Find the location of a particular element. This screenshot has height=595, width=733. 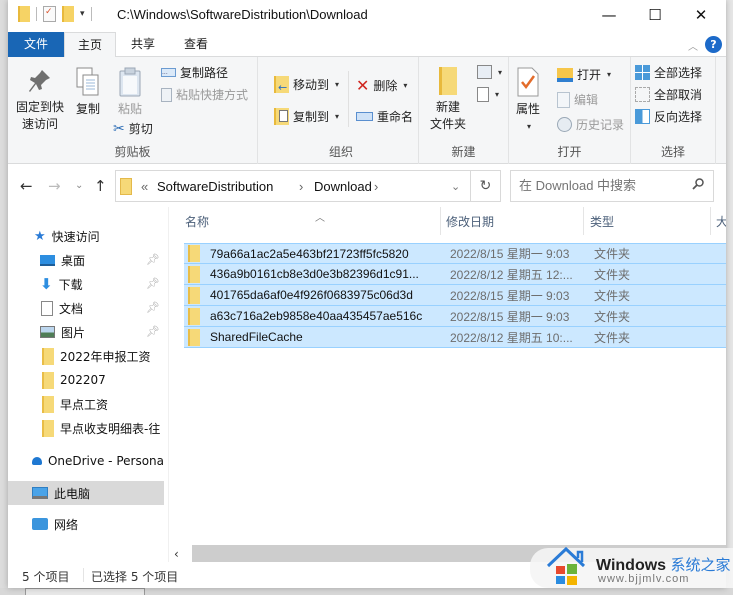

breadcrumb-overflow: « is located at coordinates (144, 186).